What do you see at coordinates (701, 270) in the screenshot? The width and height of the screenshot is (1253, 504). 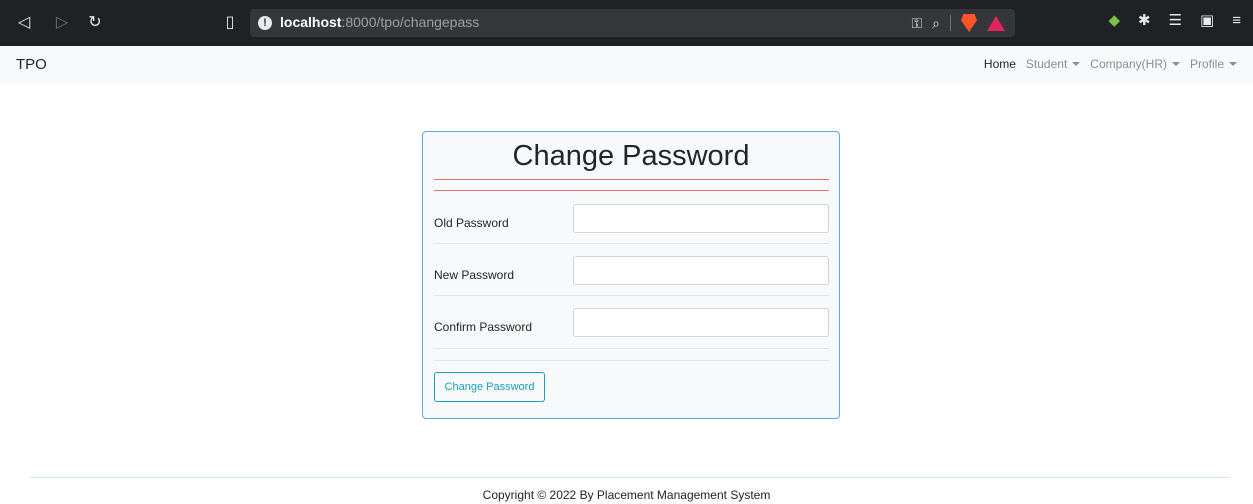 I see `new-password-field` at bounding box center [701, 270].